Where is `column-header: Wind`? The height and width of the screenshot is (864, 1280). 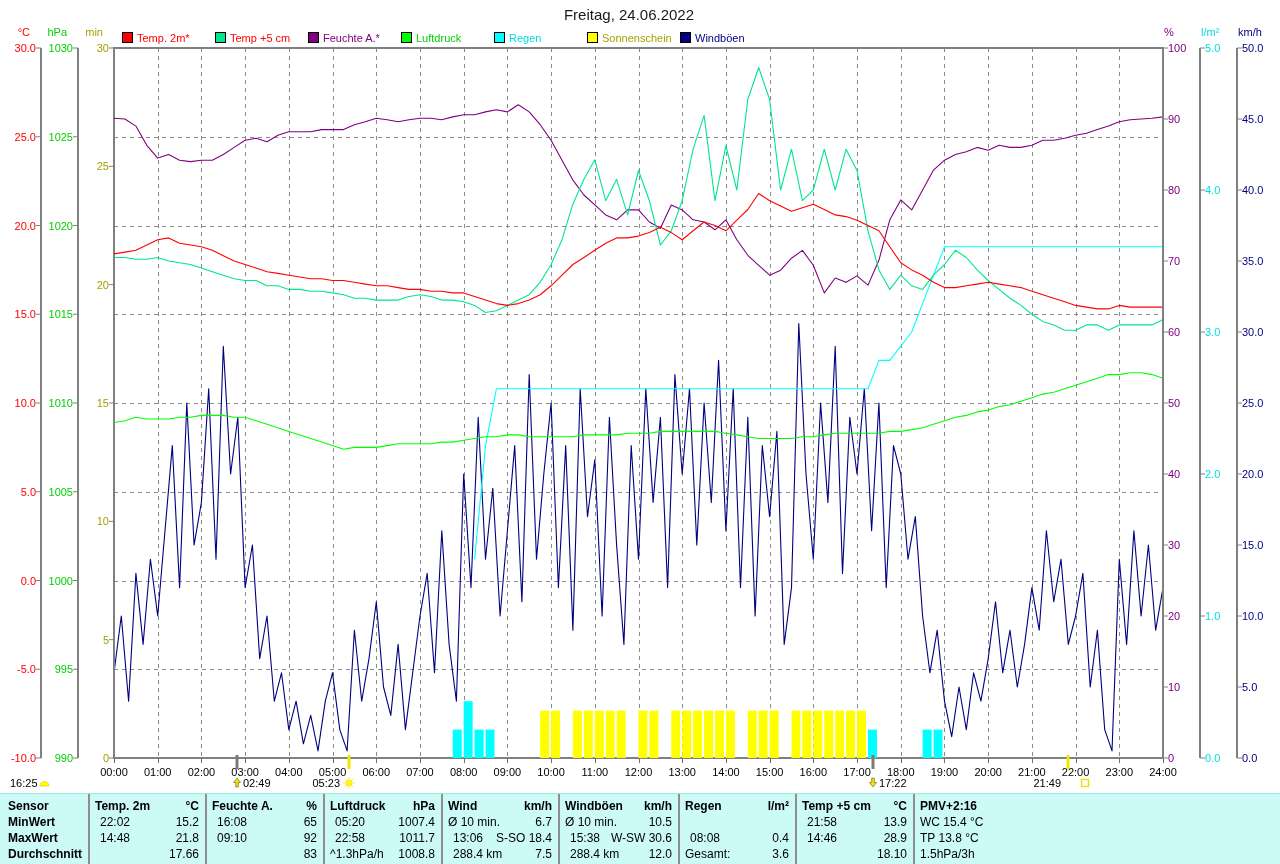 column-header: Wind is located at coordinates (463, 806).